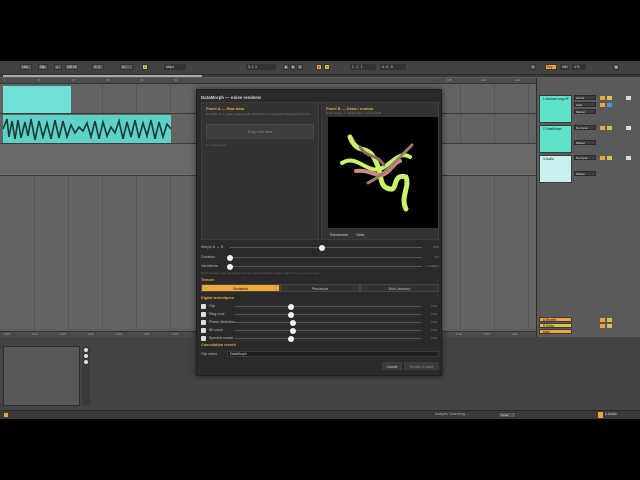  I want to click on audio-clip, so click(87, 129).